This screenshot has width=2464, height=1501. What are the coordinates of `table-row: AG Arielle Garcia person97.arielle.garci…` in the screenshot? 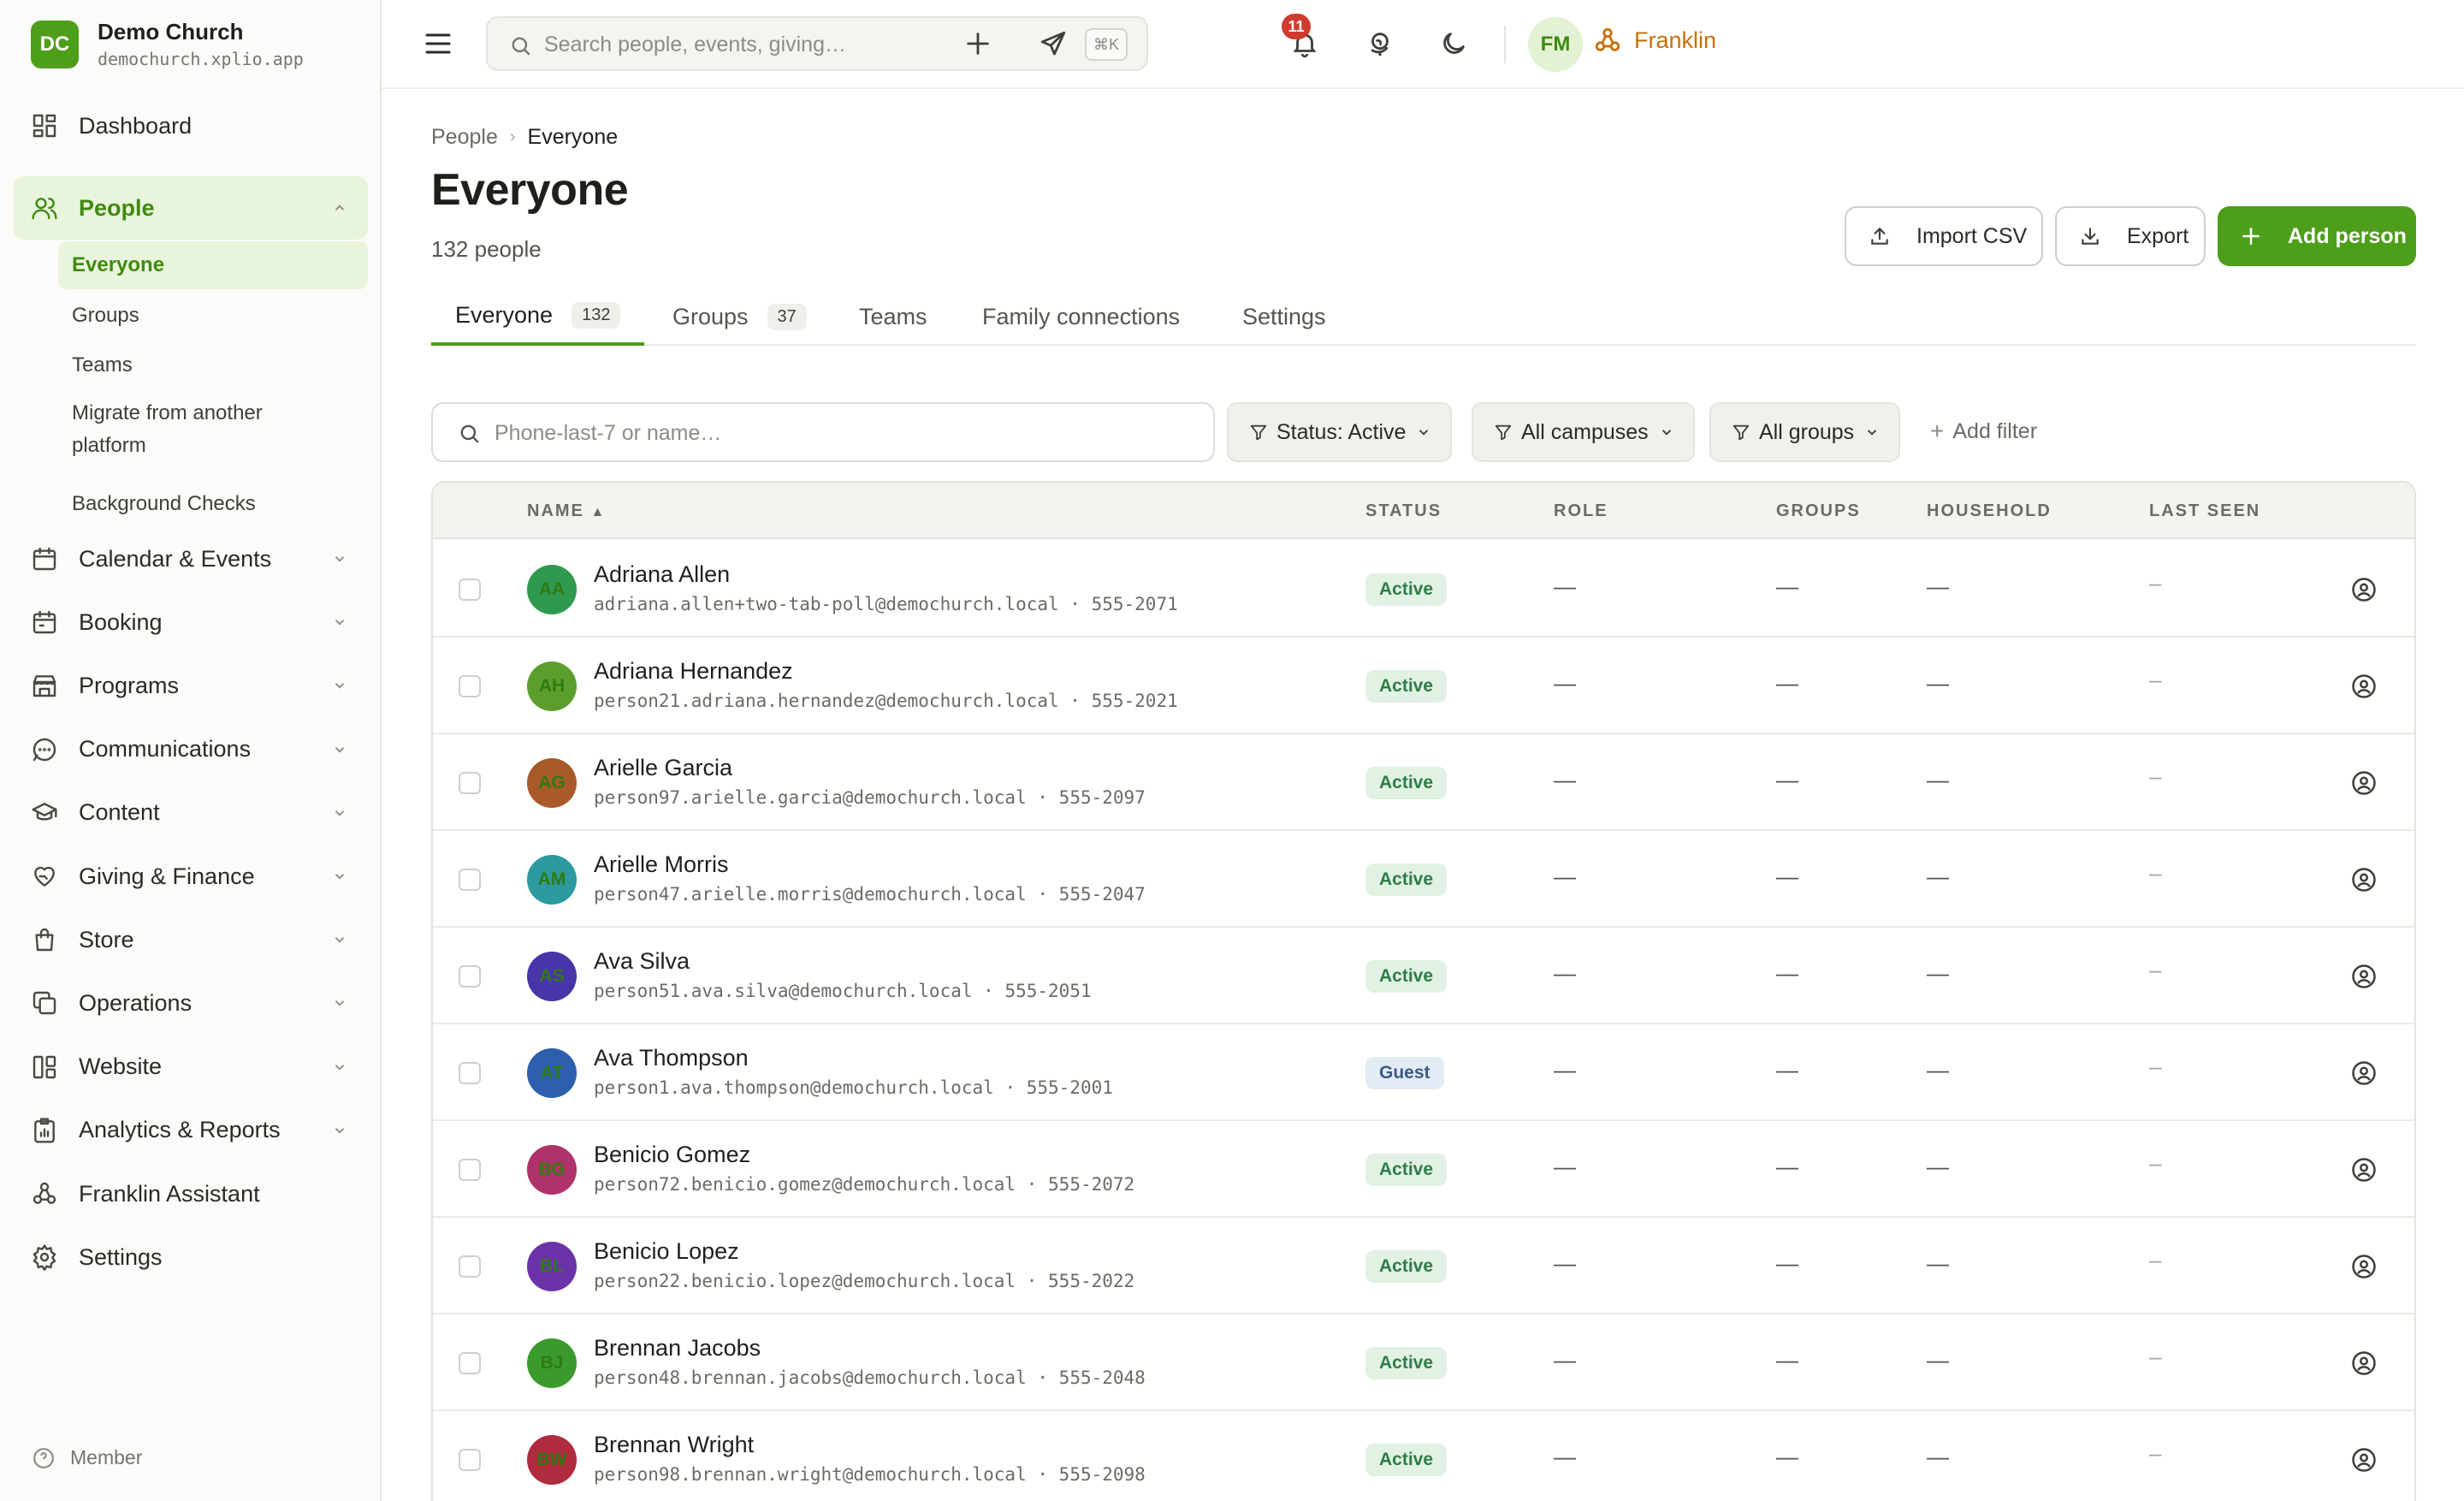 It's located at (1423, 783).